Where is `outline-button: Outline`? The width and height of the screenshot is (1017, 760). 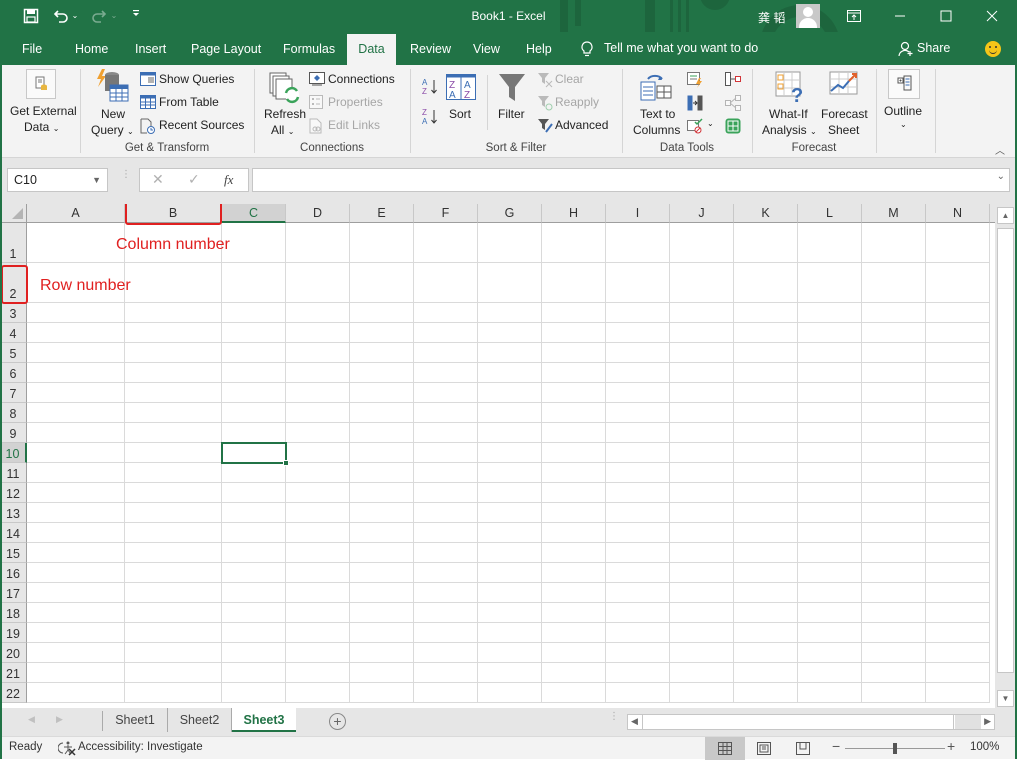 outline-button: Outline is located at coordinates (903, 111).